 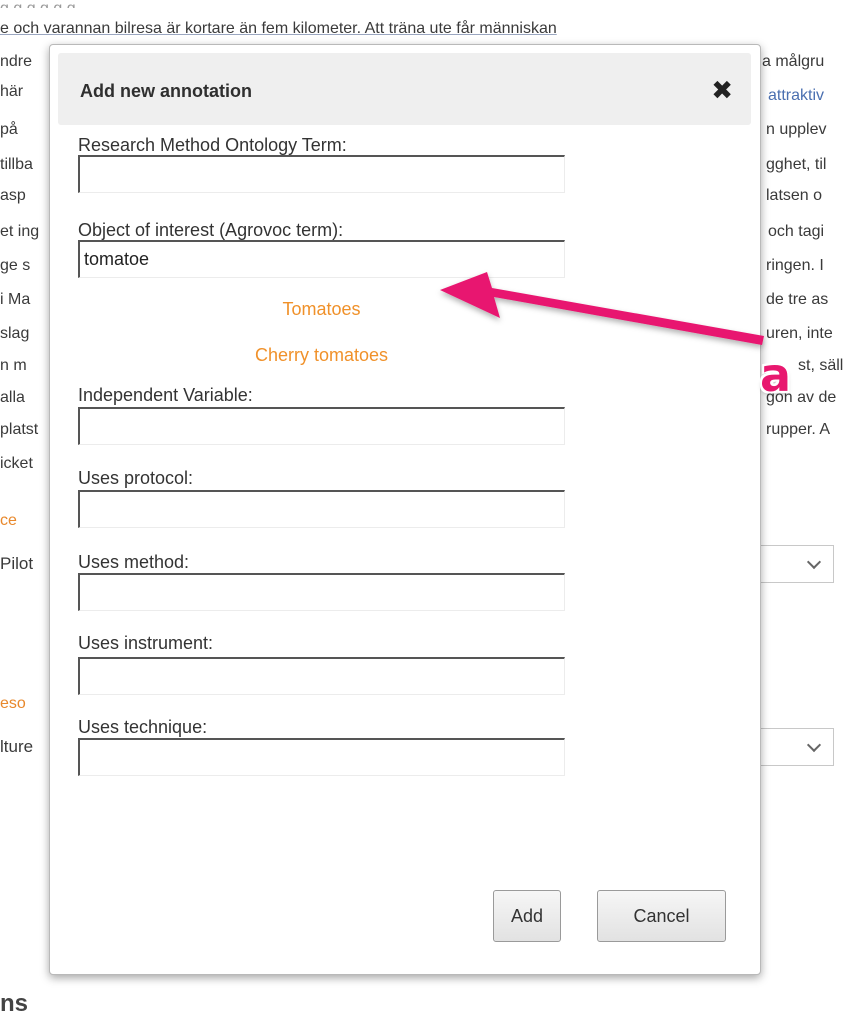 I want to click on bg-field-label: ce, so click(x=8, y=520).